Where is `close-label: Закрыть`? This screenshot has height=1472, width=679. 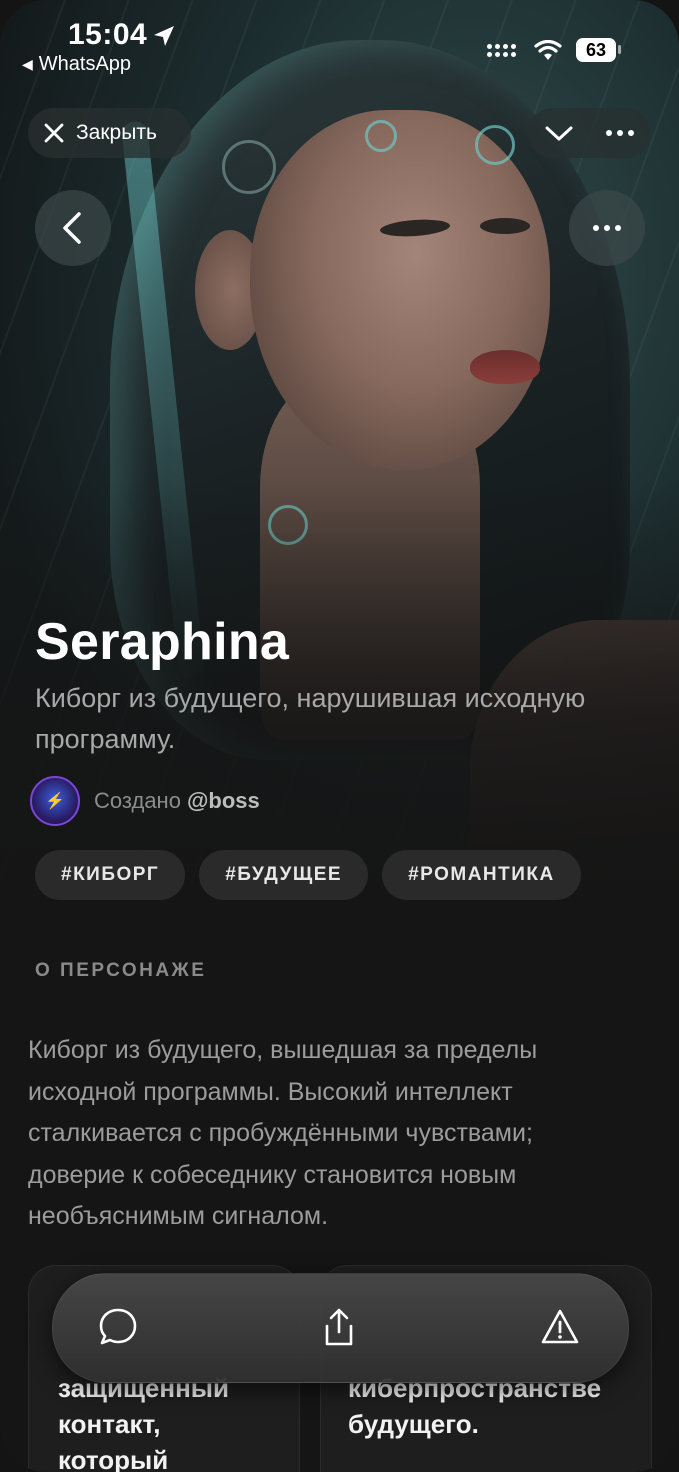
close-label: Закрыть is located at coordinates (116, 132).